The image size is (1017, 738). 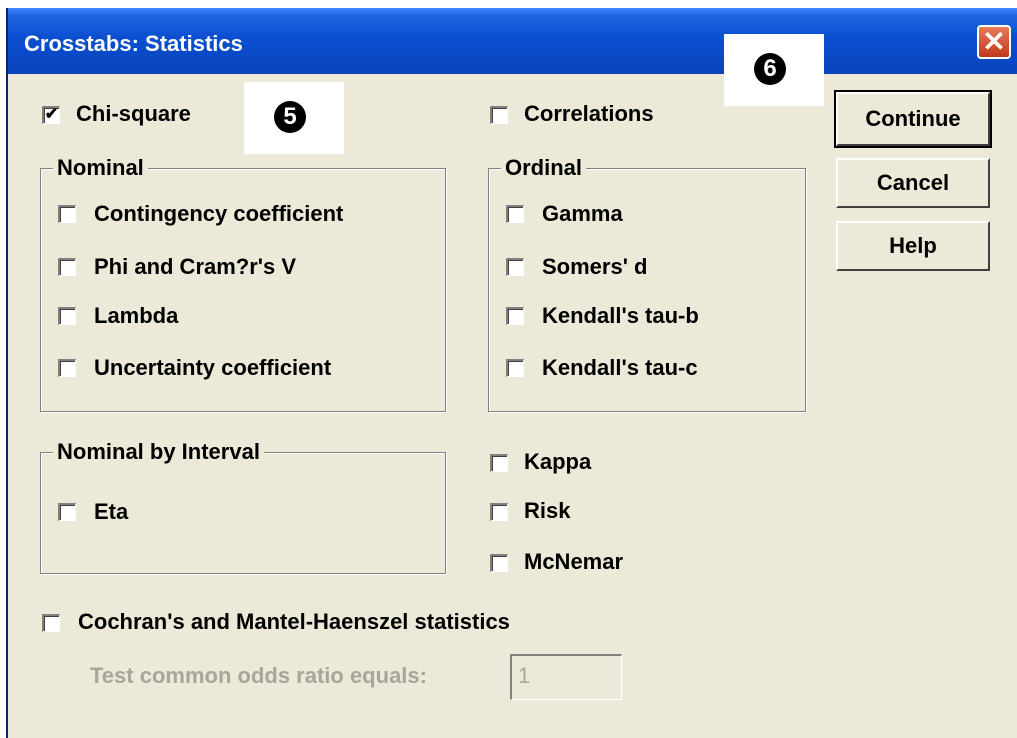 I want to click on ordinal-group-title: Ordinal, so click(x=544, y=168).